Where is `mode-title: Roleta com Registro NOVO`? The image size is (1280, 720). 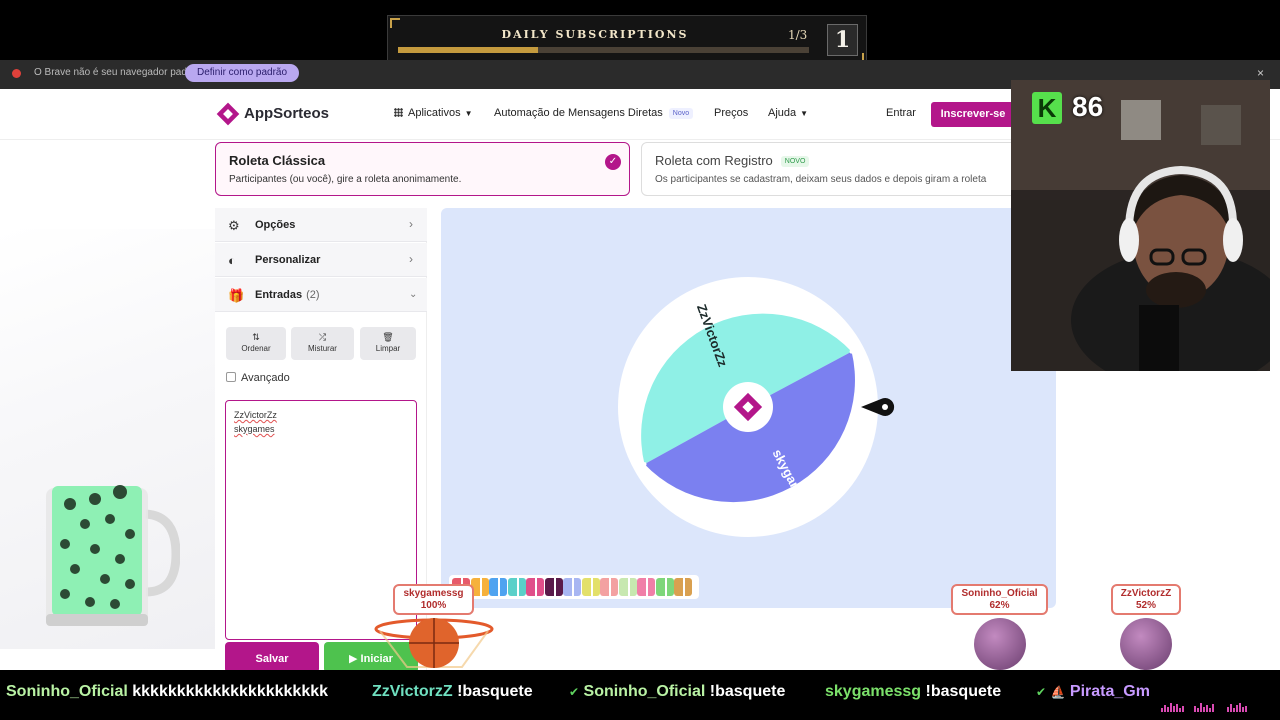
mode-title: Roleta com Registro NOVO is located at coordinates (732, 160).